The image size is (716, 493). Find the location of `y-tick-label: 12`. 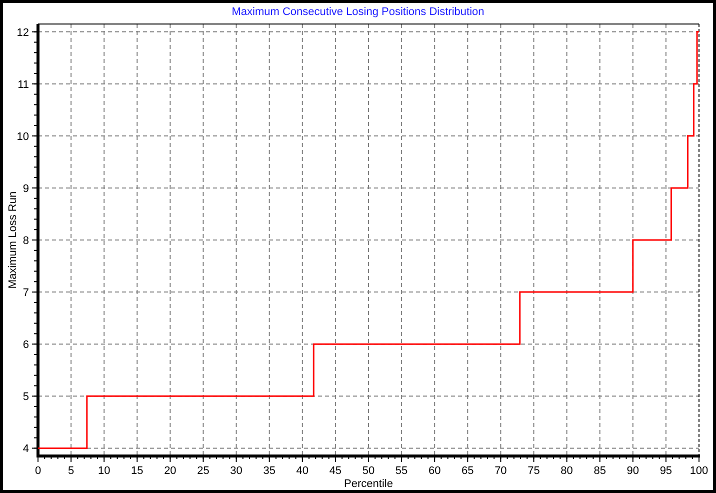

y-tick-label: 12 is located at coordinates (22, 32).